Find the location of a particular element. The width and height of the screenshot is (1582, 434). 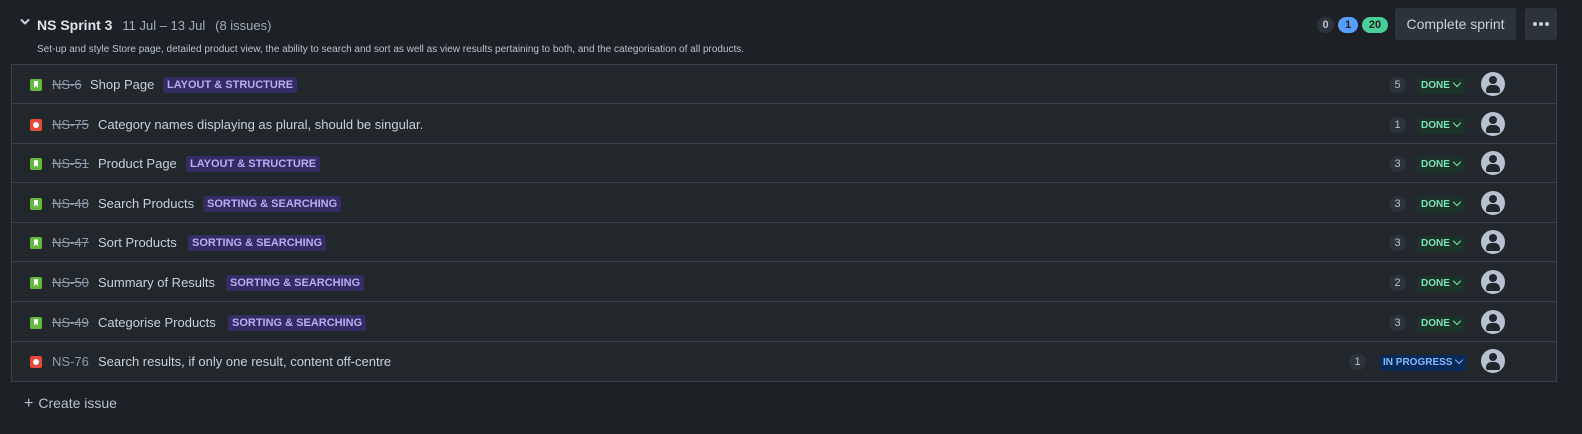

sprint-name: NS Sprint 3 is located at coordinates (75, 25).